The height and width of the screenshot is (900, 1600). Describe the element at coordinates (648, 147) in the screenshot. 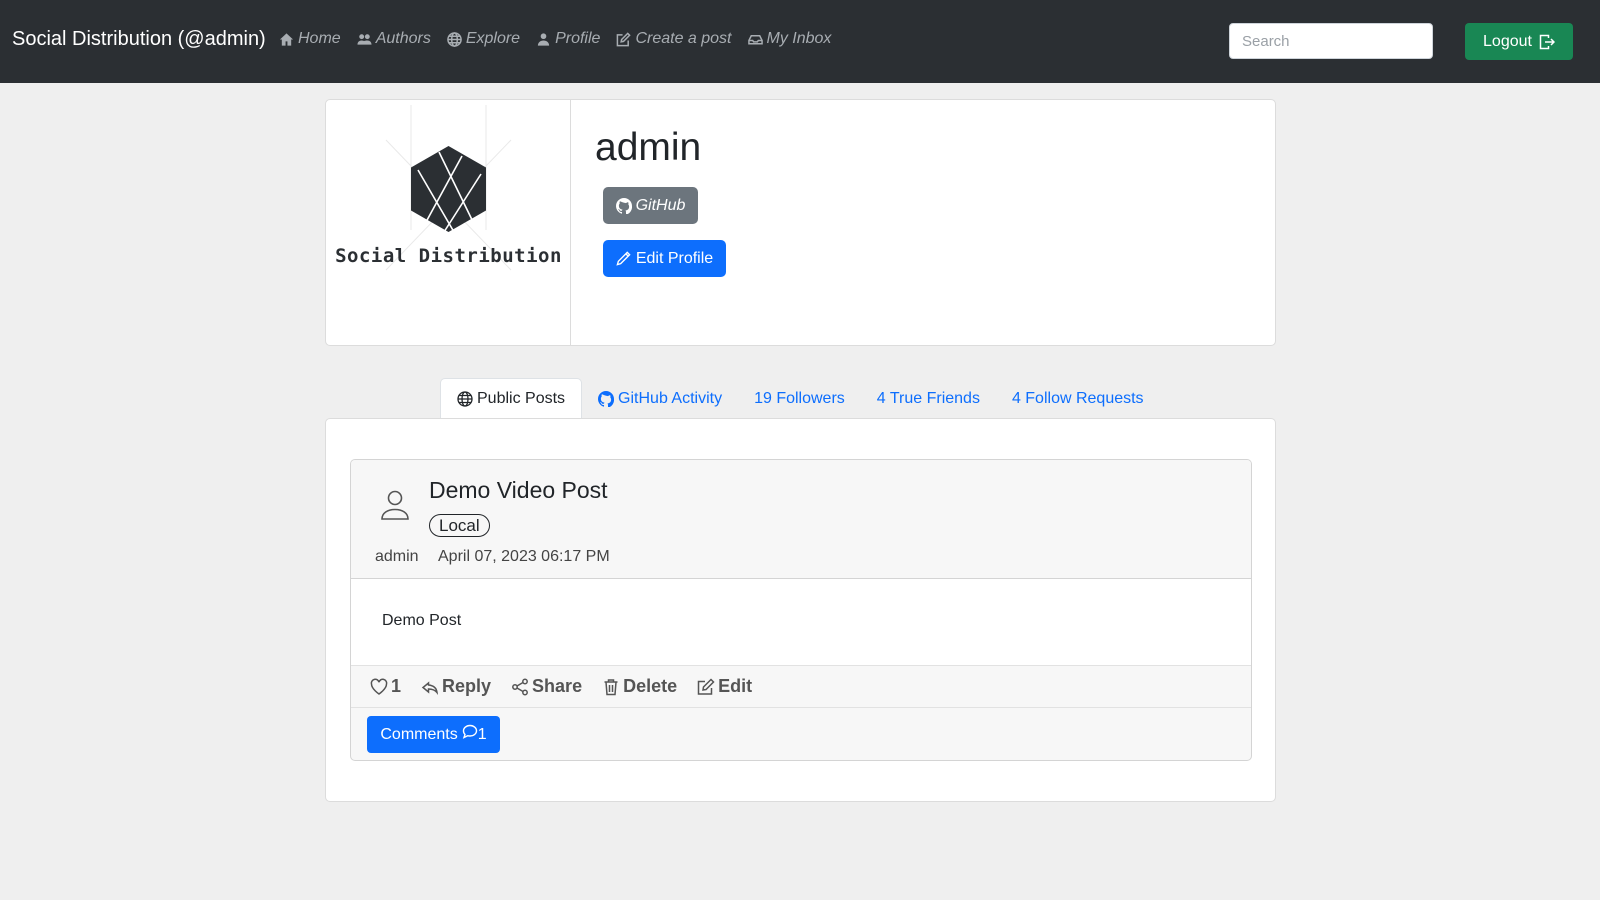

I see `profile-name: admin` at that location.